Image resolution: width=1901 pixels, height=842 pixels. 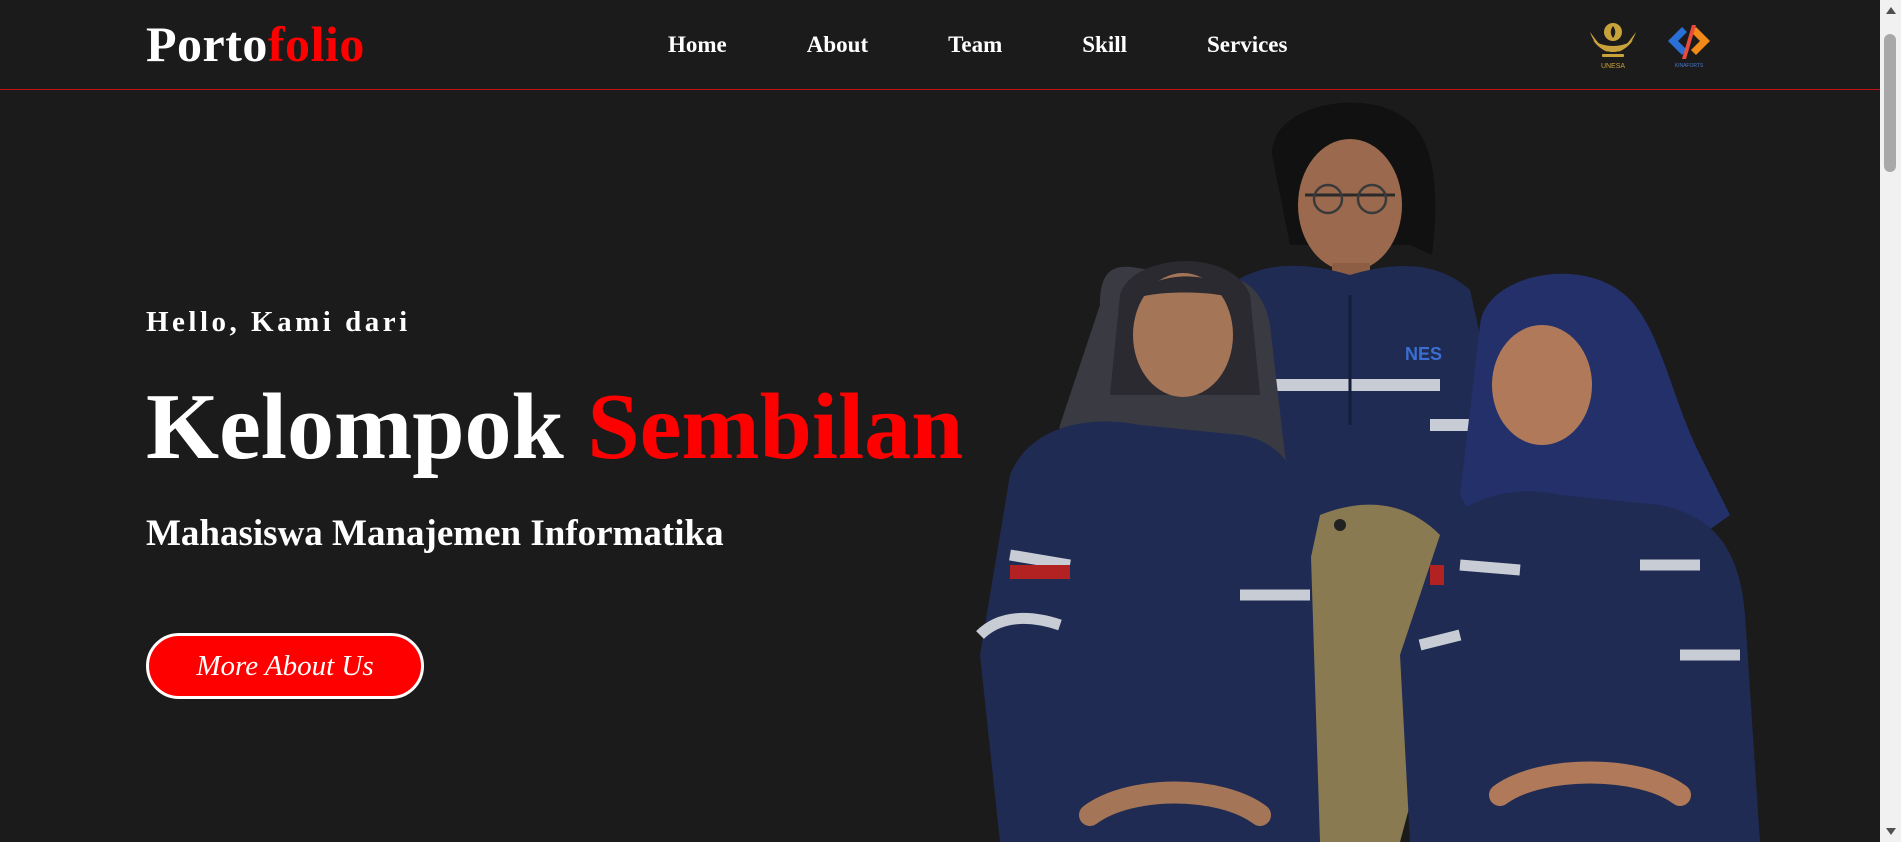 I want to click on site-logo: Portofolio, so click(x=255, y=44).